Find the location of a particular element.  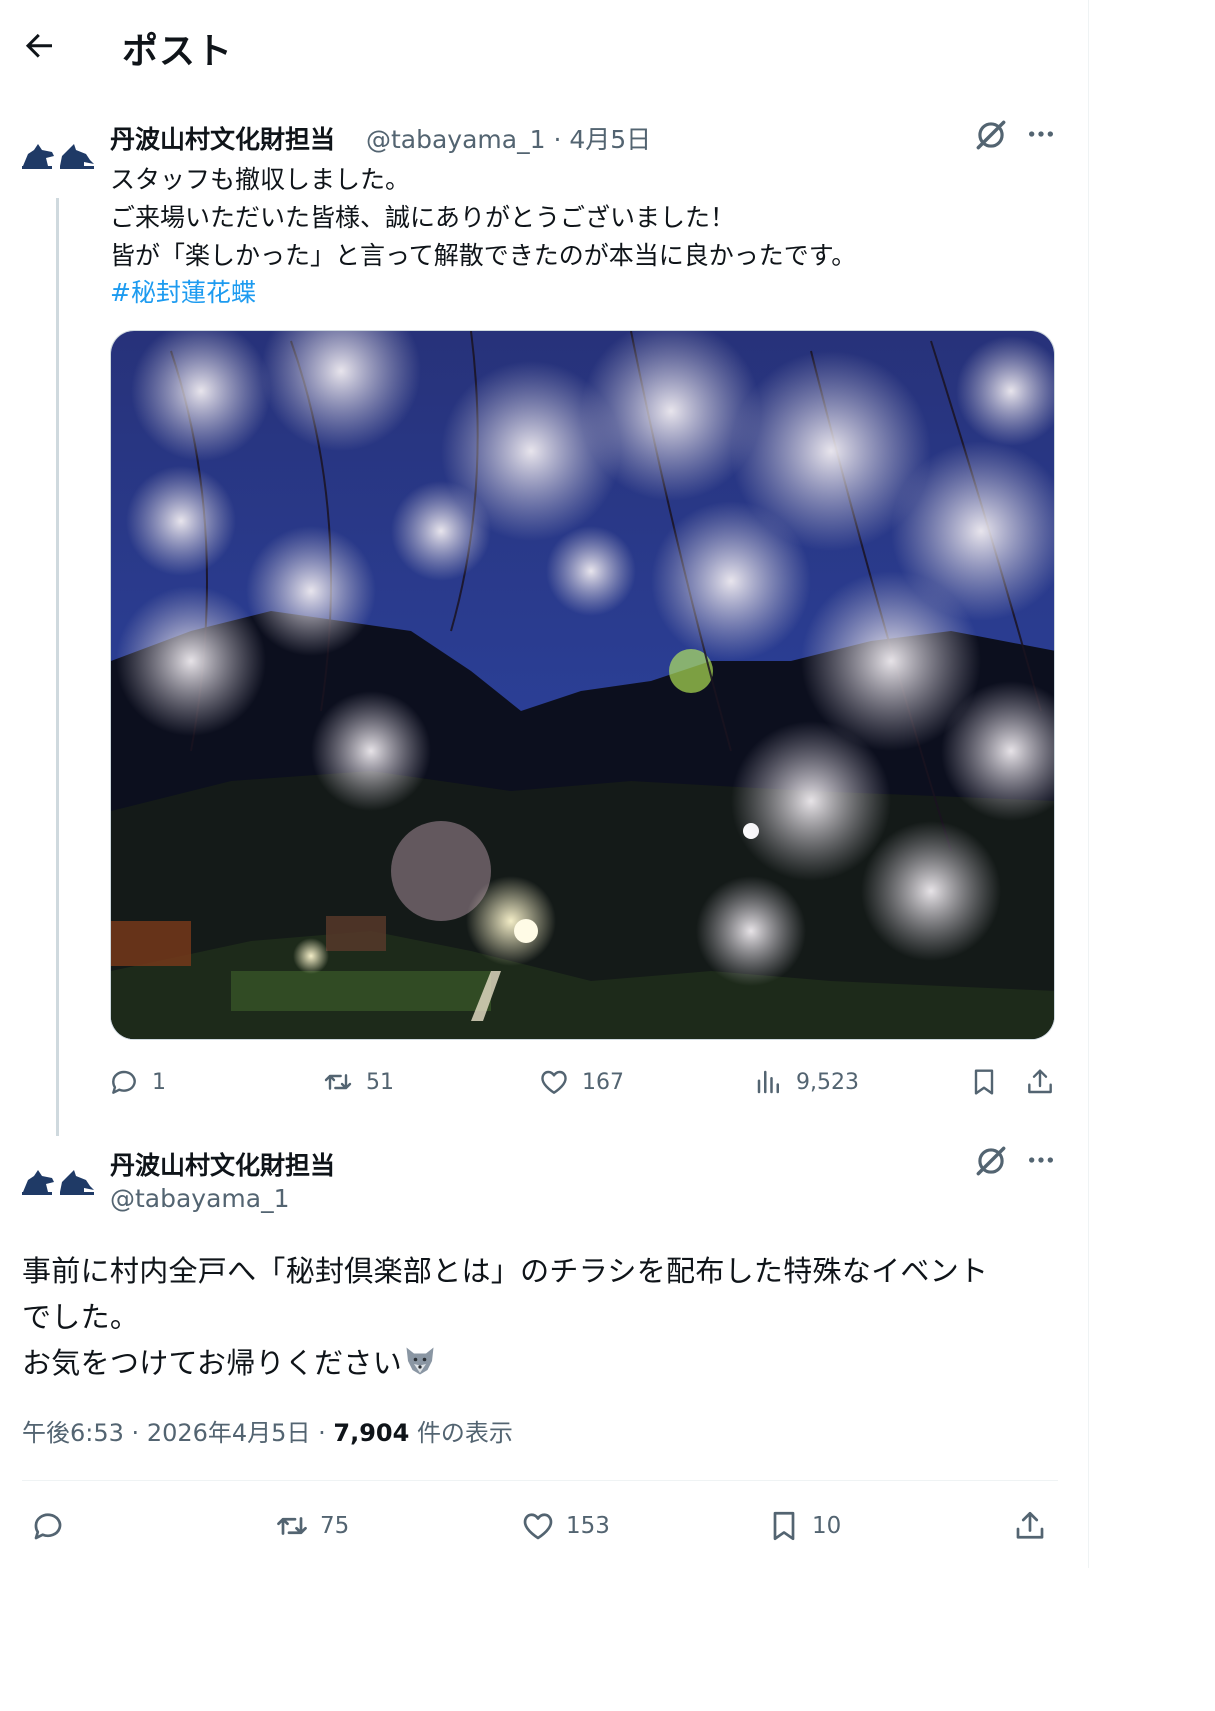

views-button: 9,523 is located at coordinates (806, 1082).